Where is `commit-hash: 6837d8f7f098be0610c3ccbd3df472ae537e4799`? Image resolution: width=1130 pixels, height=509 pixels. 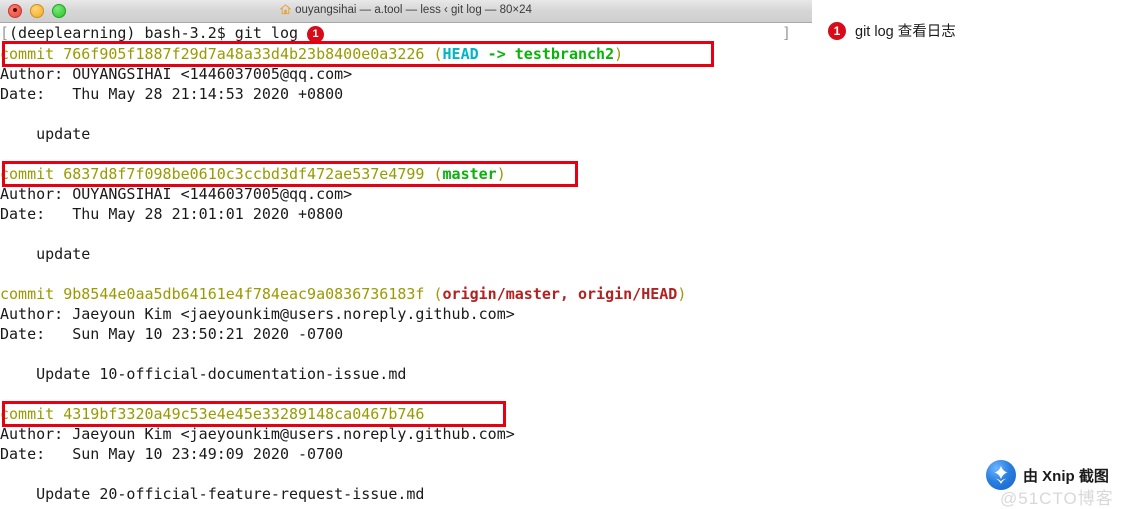
commit-hash: 6837d8f7f098be0610c3ccbd3df472ae537e4799 is located at coordinates (244, 174).